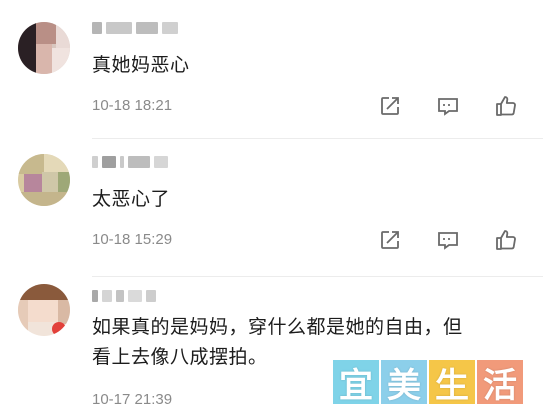 This screenshot has width=543, height=420. I want to click on watermark-char: 美, so click(404, 383).